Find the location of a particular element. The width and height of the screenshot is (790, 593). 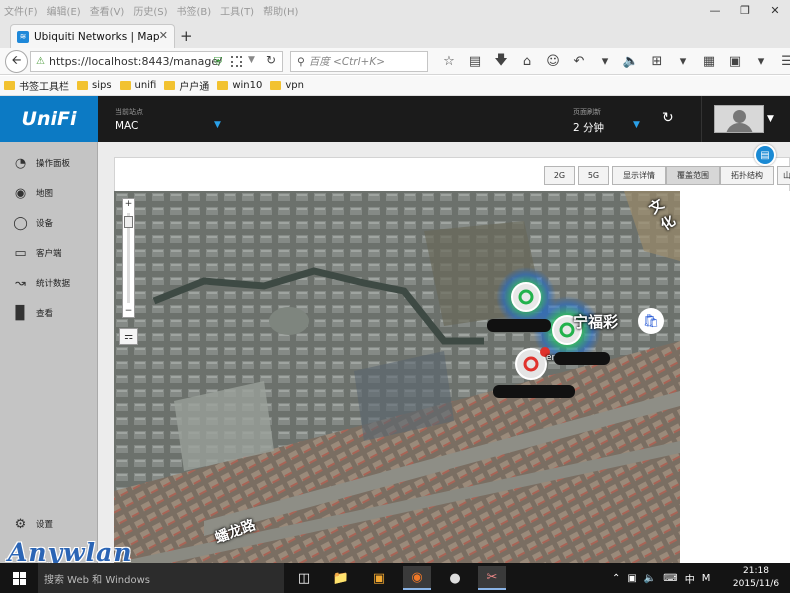

back-icon: 🡨 is located at coordinates (16, 61).